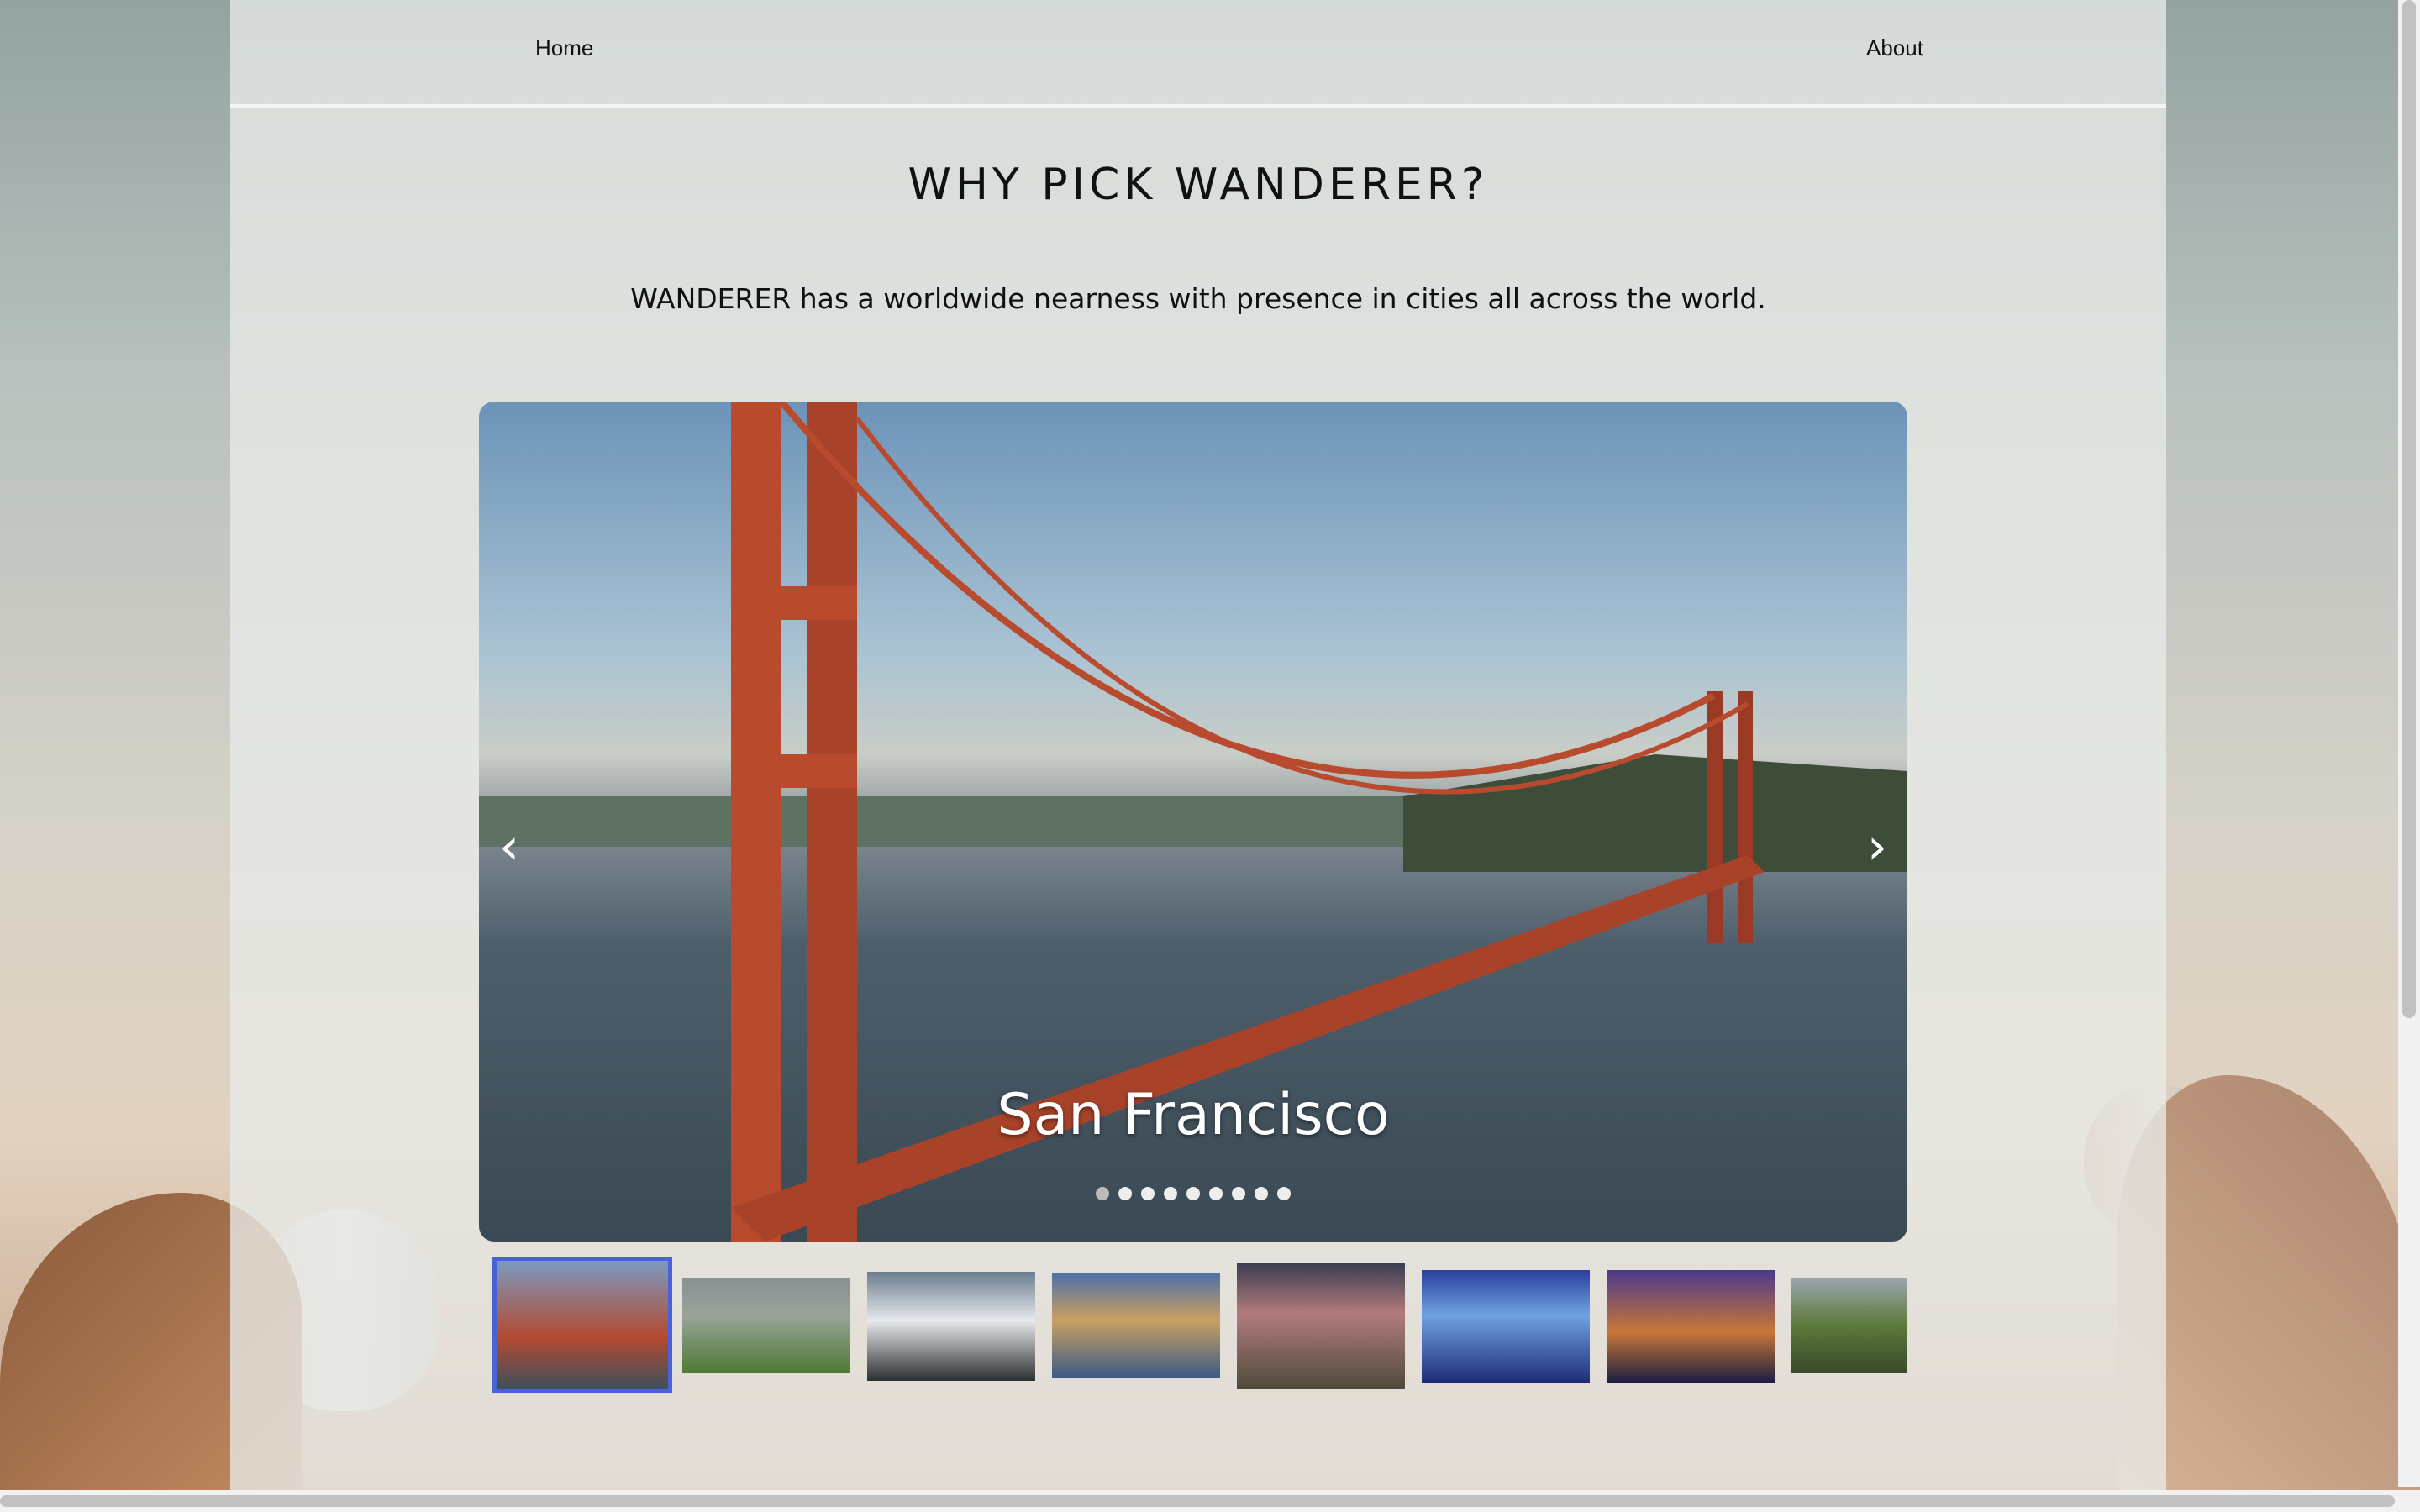 This screenshot has height=1512, width=2420. What do you see at coordinates (582, 1325) in the screenshot?
I see `thumbnail-golden-gate` at bounding box center [582, 1325].